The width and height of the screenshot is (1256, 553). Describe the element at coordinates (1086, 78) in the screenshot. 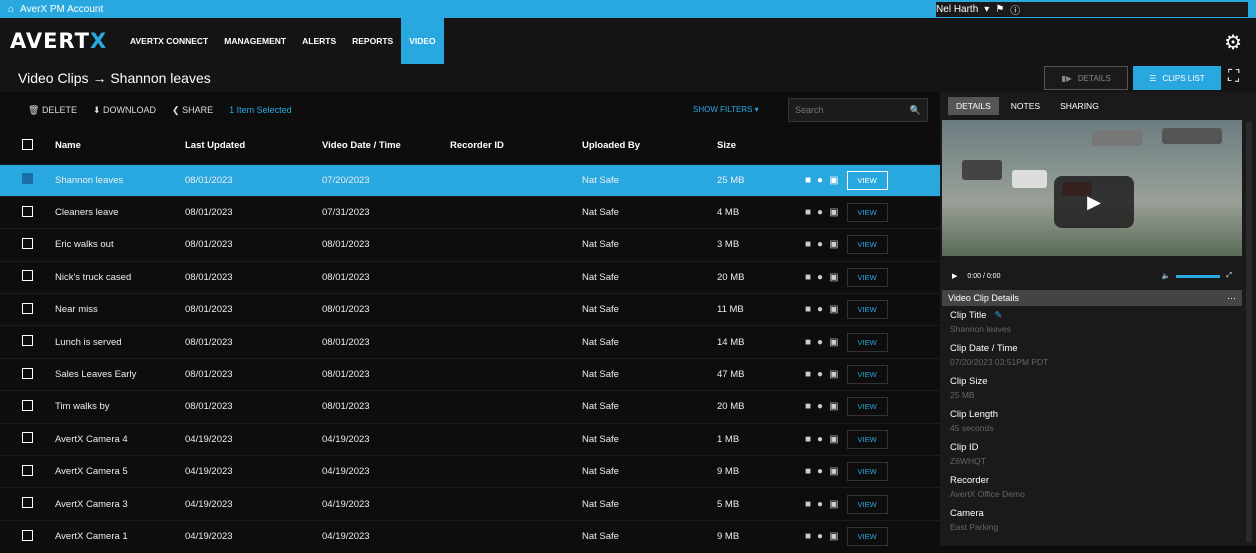

I see `details-button: ▮▶ DETAILS` at that location.